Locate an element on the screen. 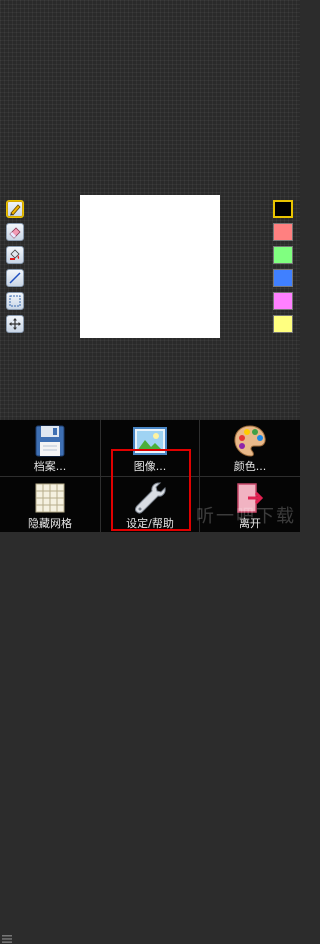 The width and height of the screenshot is (320, 944). color-palette is located at coordinates (283, 269).